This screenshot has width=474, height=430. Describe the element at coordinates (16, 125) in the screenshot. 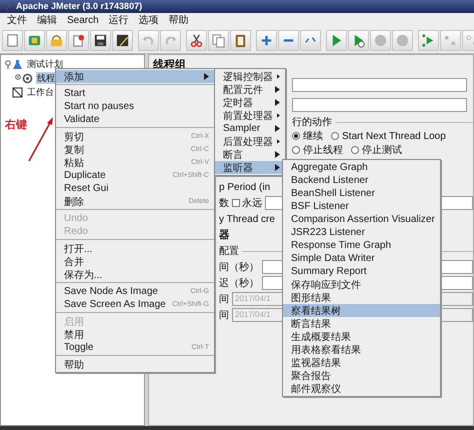

I see `annotation-label: 右键` at that location.